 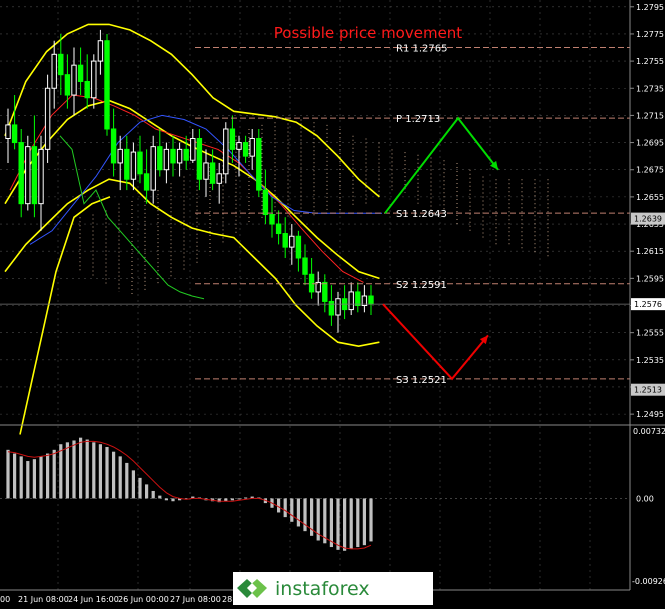 What do you see at coordinates (650, 197) in the screenshot?
I see `price-tick-label: 1.2655` at bounding box center [650, 197].